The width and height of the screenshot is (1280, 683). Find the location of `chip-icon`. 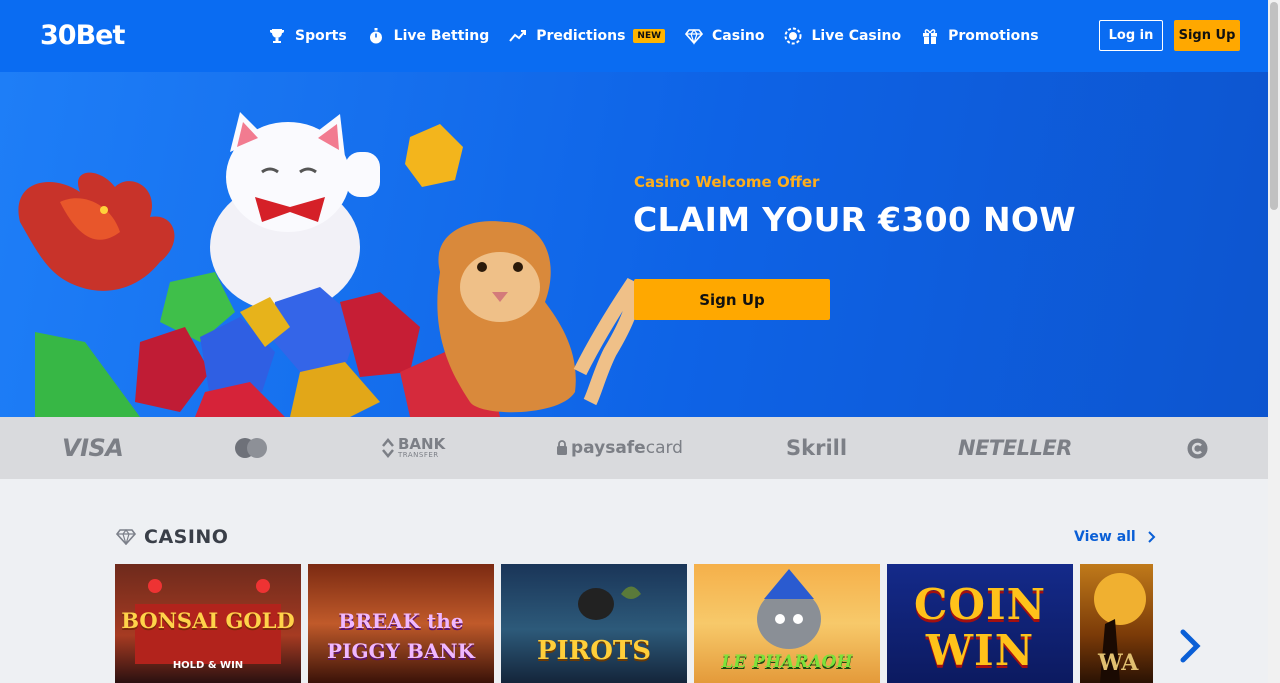

chip-icon is located at coordinates (793, 36).